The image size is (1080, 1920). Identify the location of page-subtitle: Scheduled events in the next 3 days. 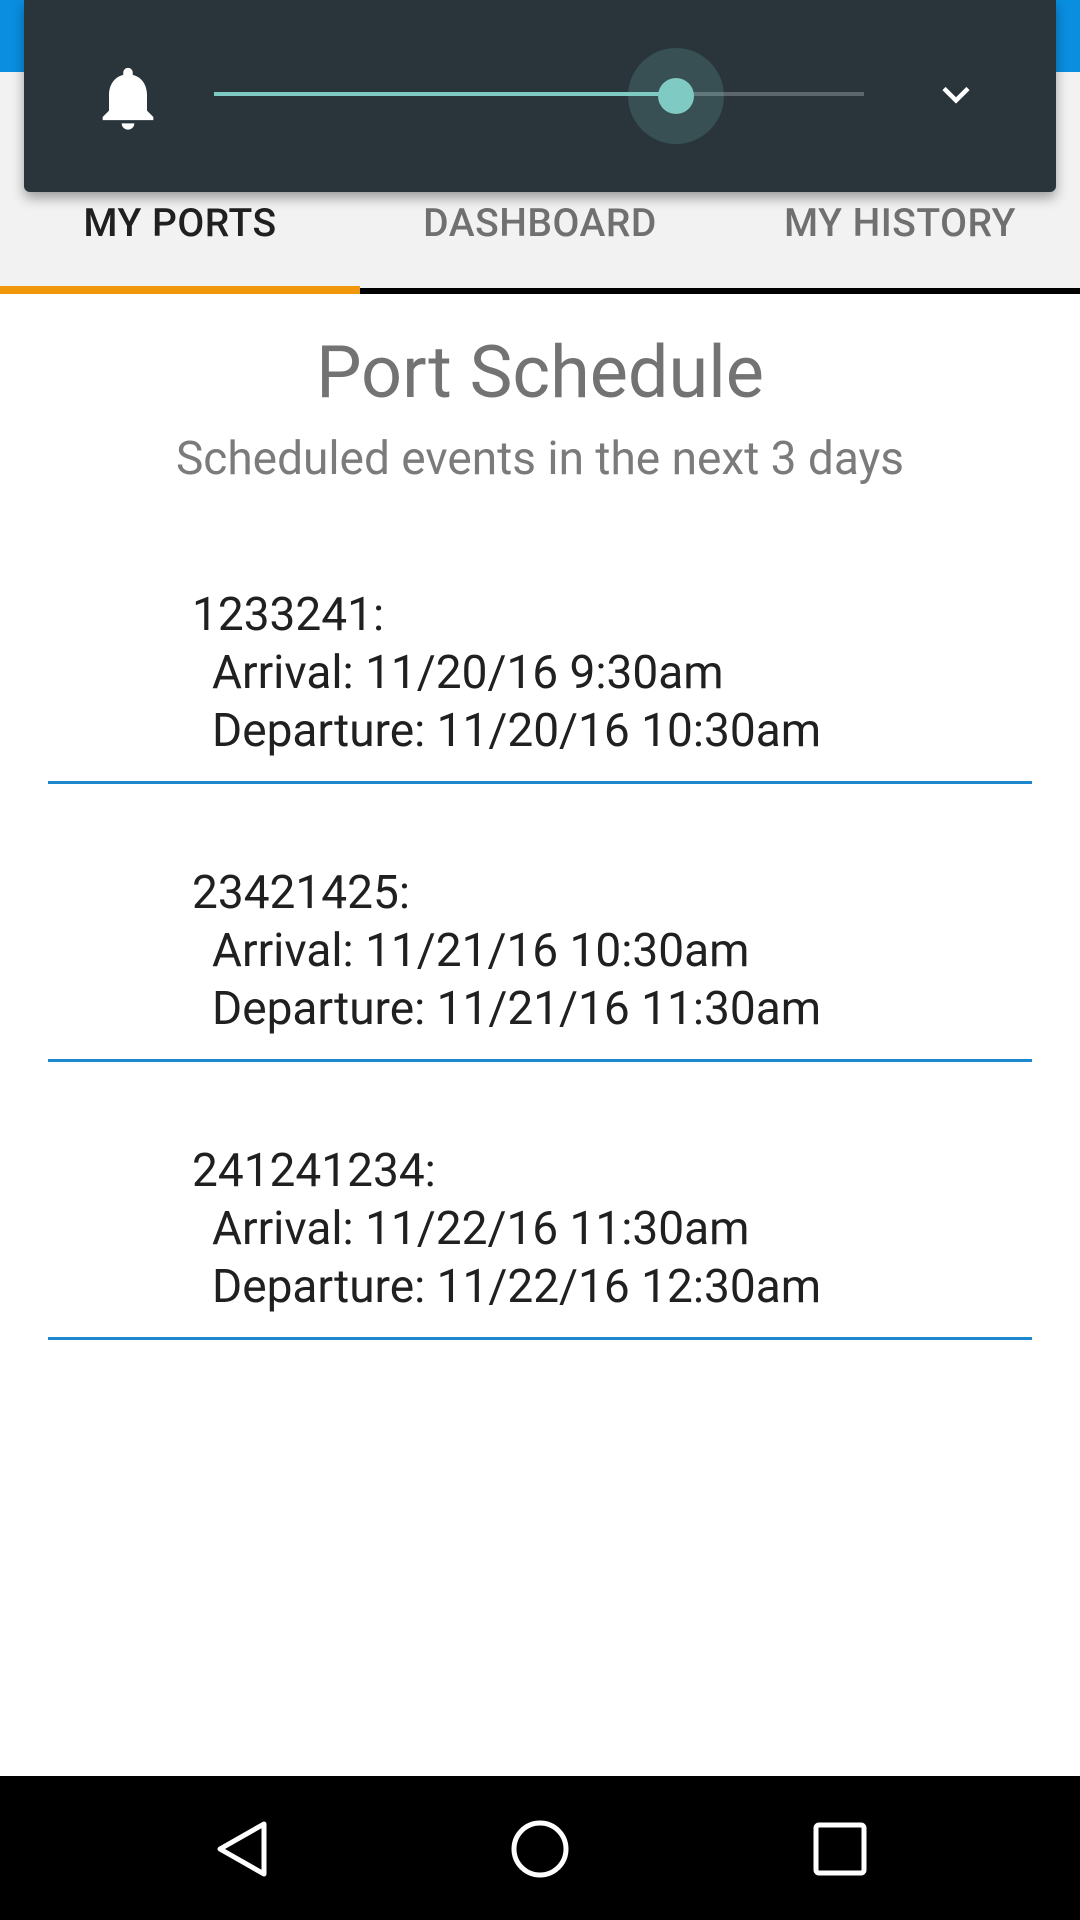
(540, 459).